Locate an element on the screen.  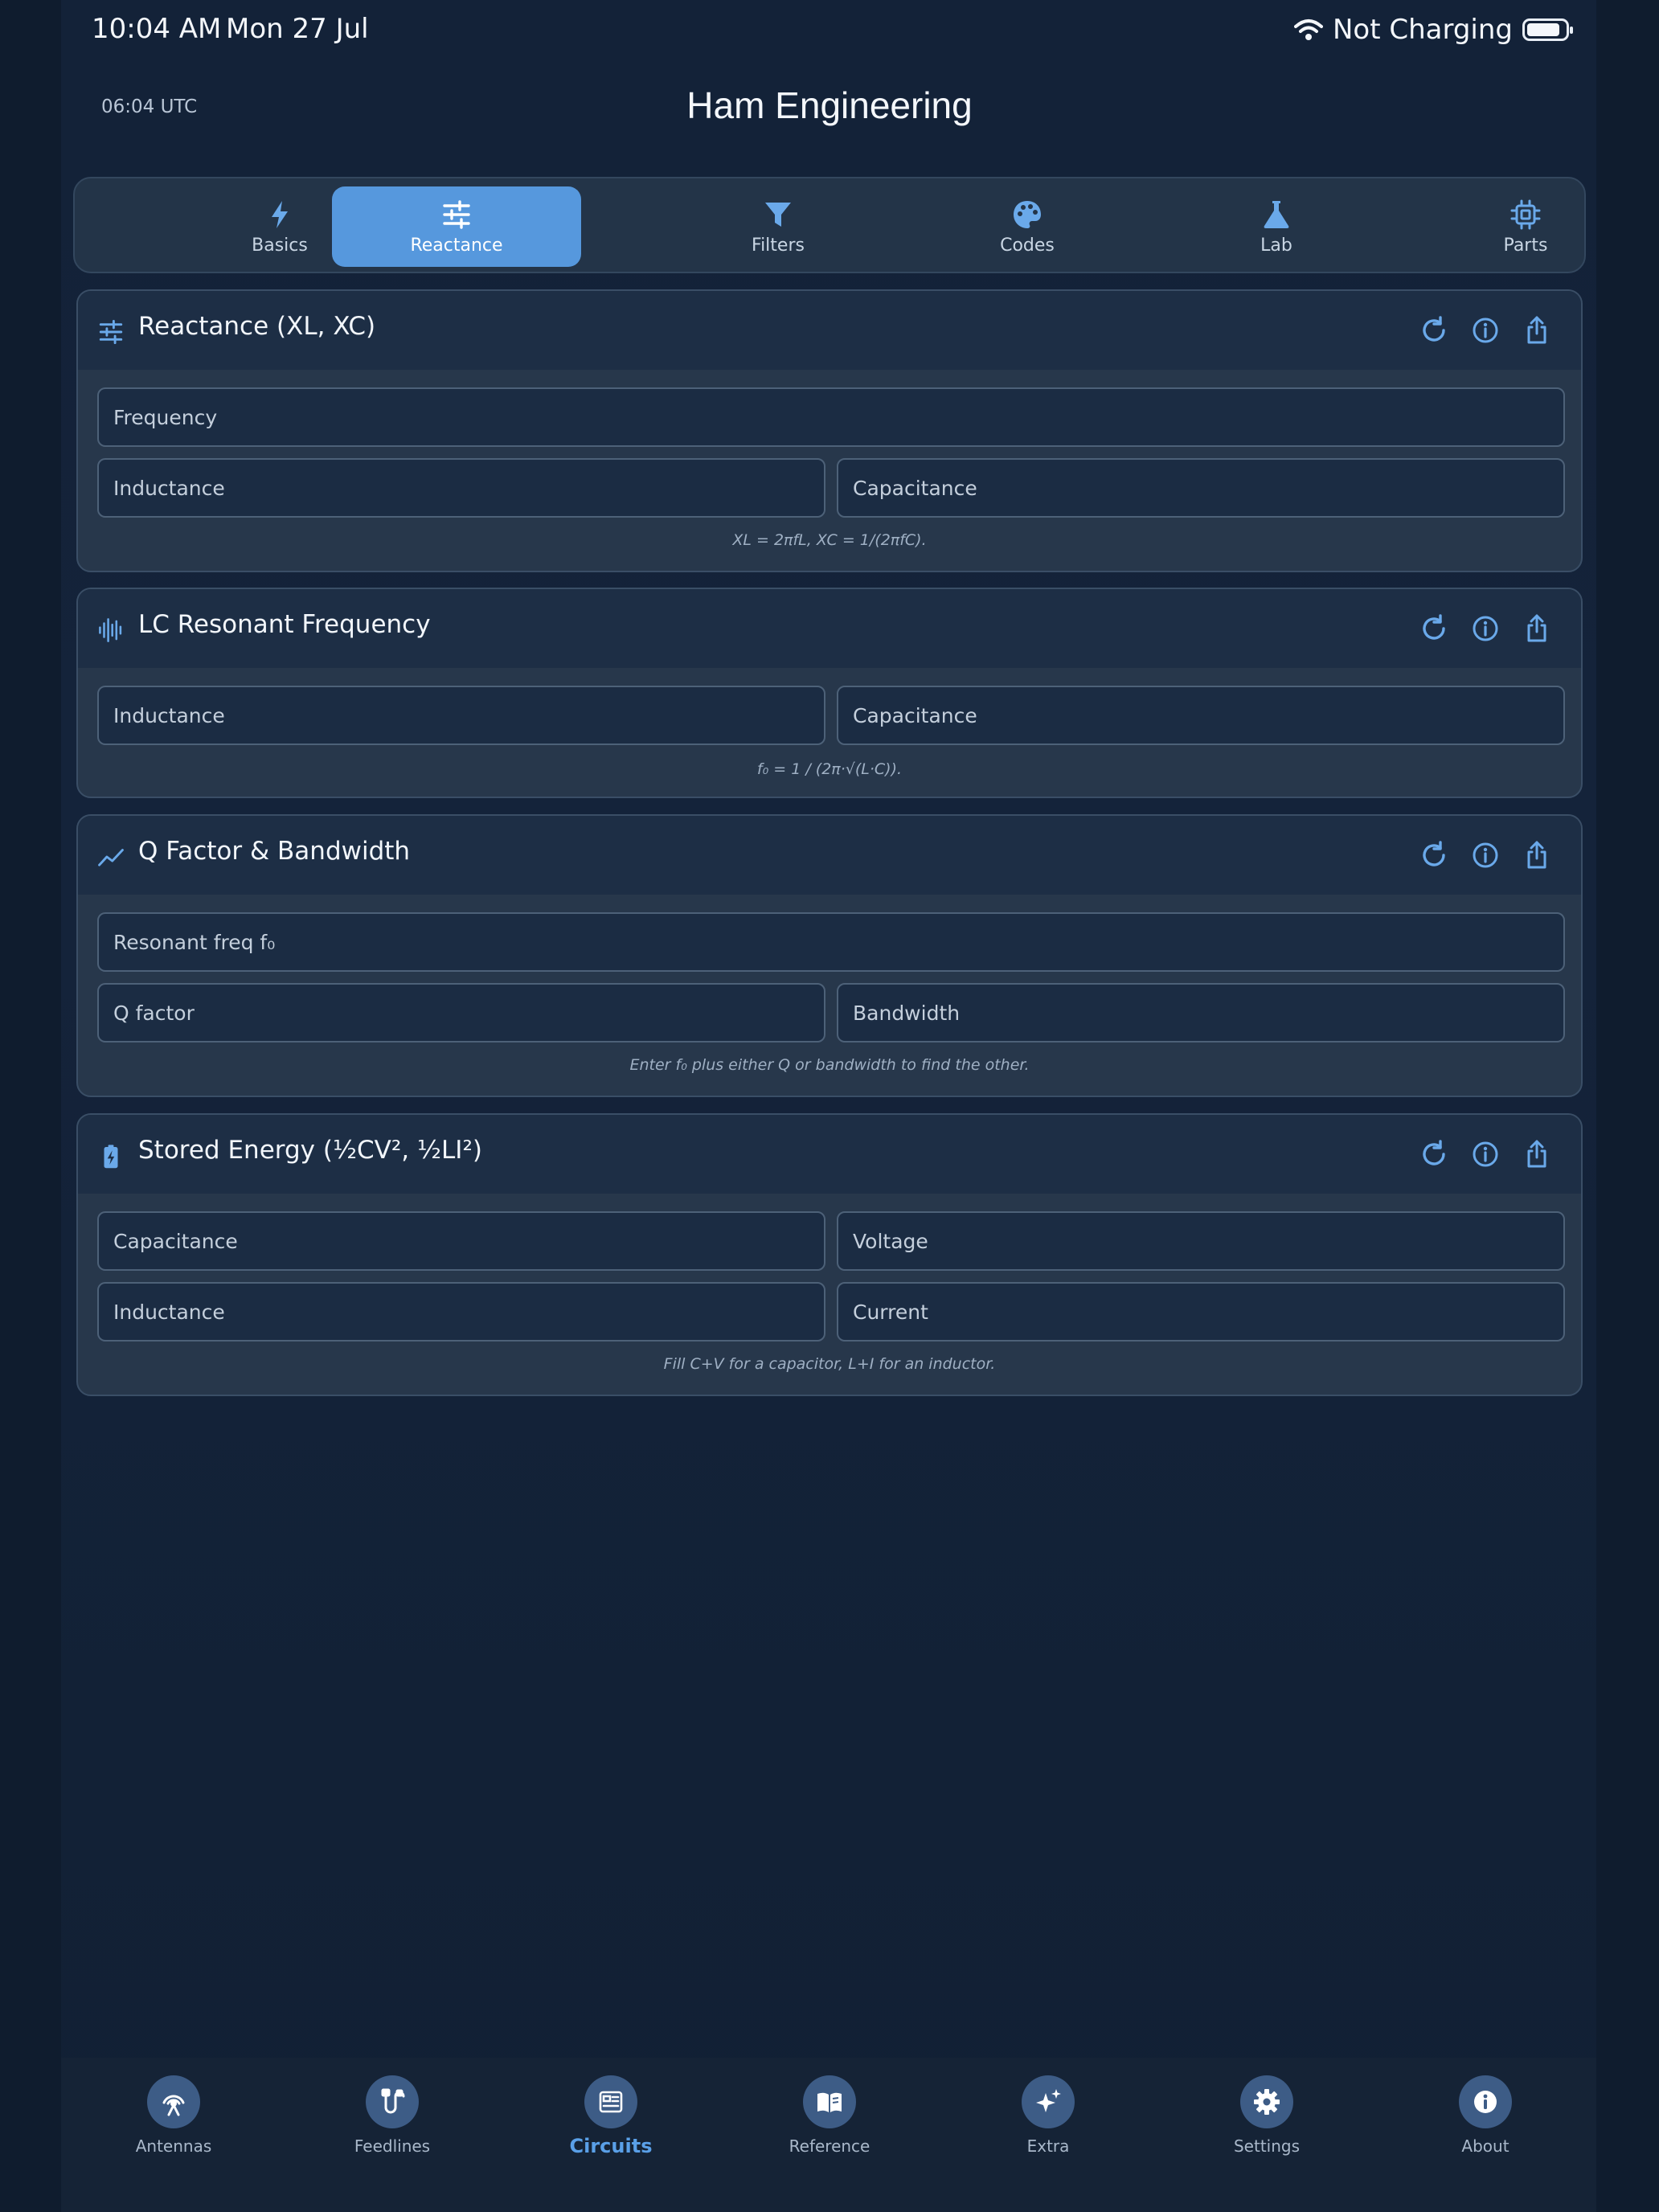
tab-filters: Filters is located at coordinates (778, 227).